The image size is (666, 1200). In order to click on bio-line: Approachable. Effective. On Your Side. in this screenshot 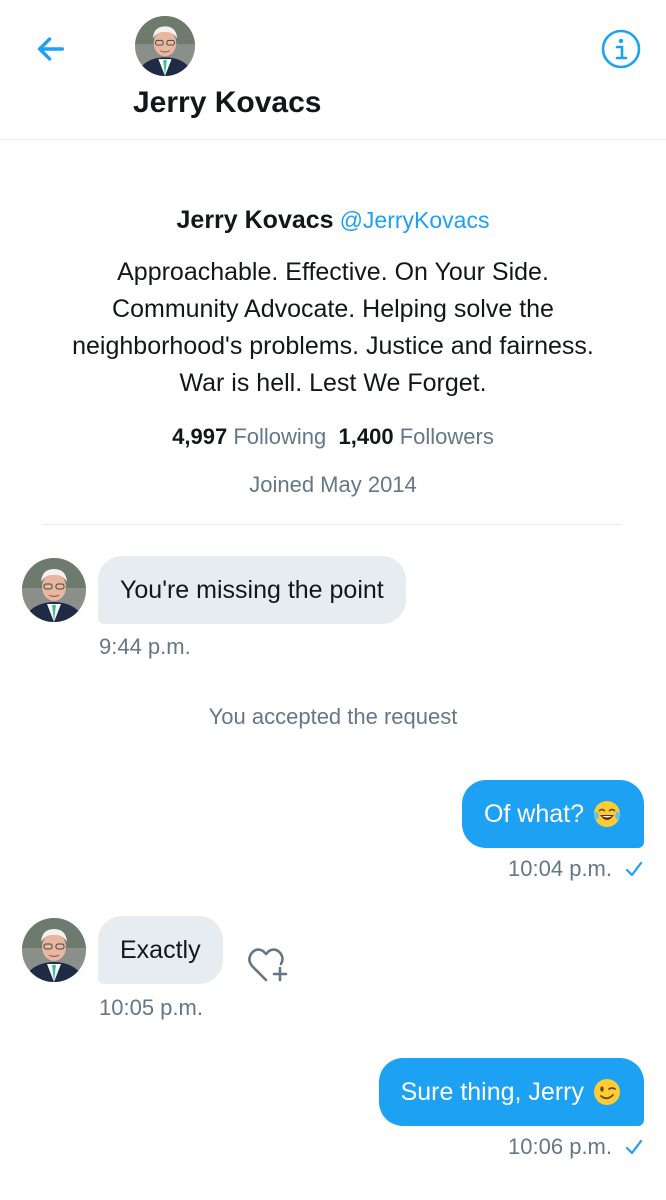, I will do `click(333, 272)`.